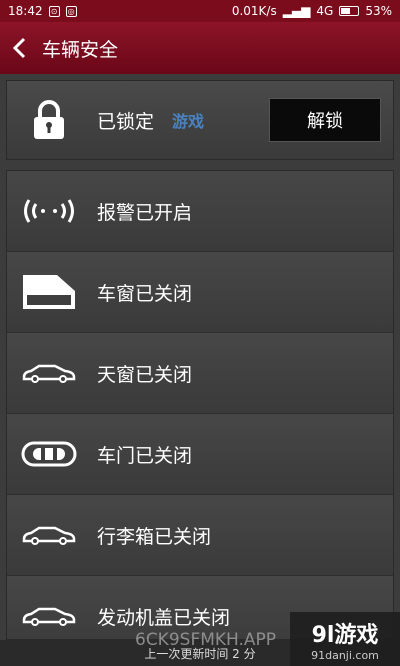  I want to click on watermark-text: 游戏, so click(188, 121).